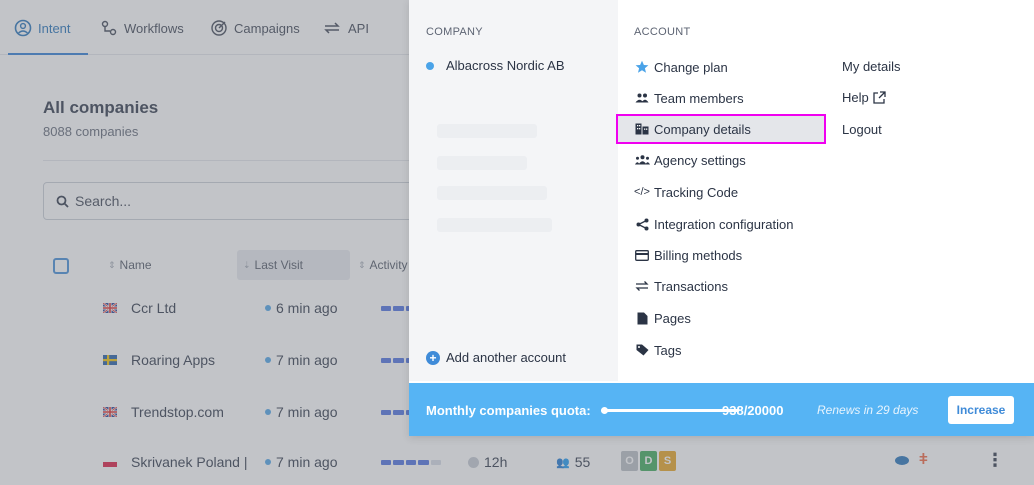 The width and height of the screenshot is (1034, 485). Describe the element at coordinates (642, 255) in the screenshot. I see `credit-card-icon` at that location.